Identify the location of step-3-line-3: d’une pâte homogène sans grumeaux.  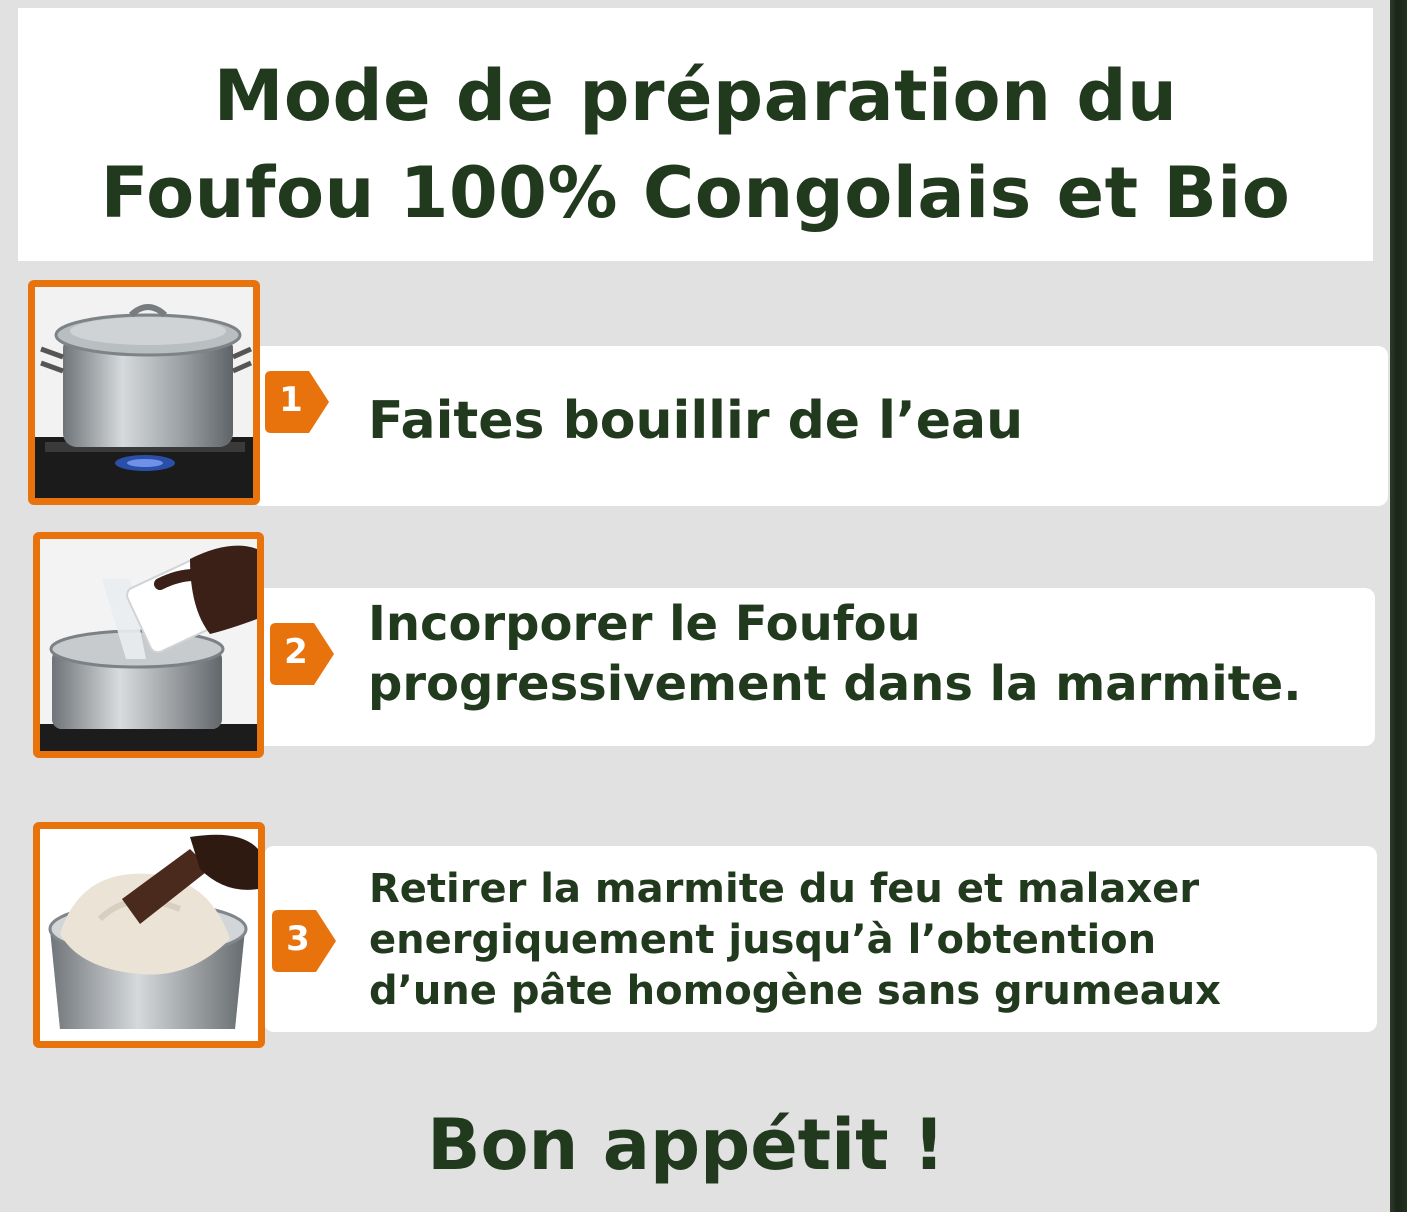
(795, 991).